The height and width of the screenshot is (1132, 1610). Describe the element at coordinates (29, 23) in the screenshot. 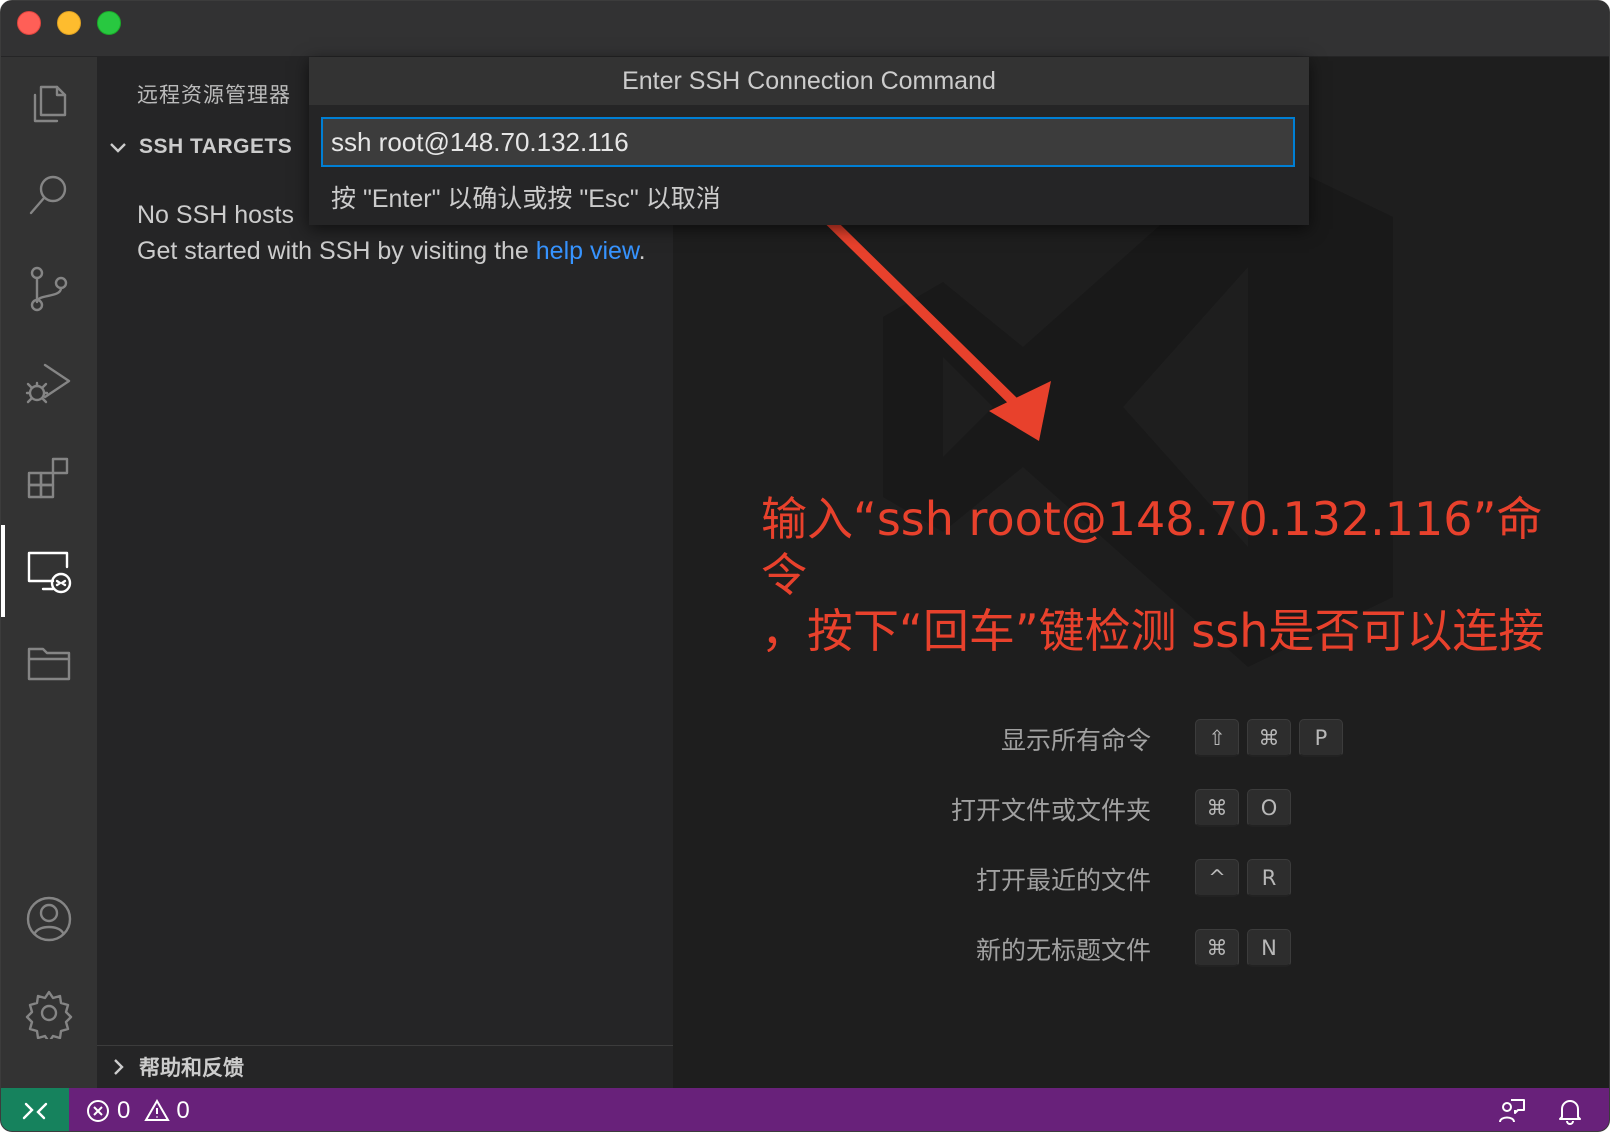

I see `close-window-button` at that location.